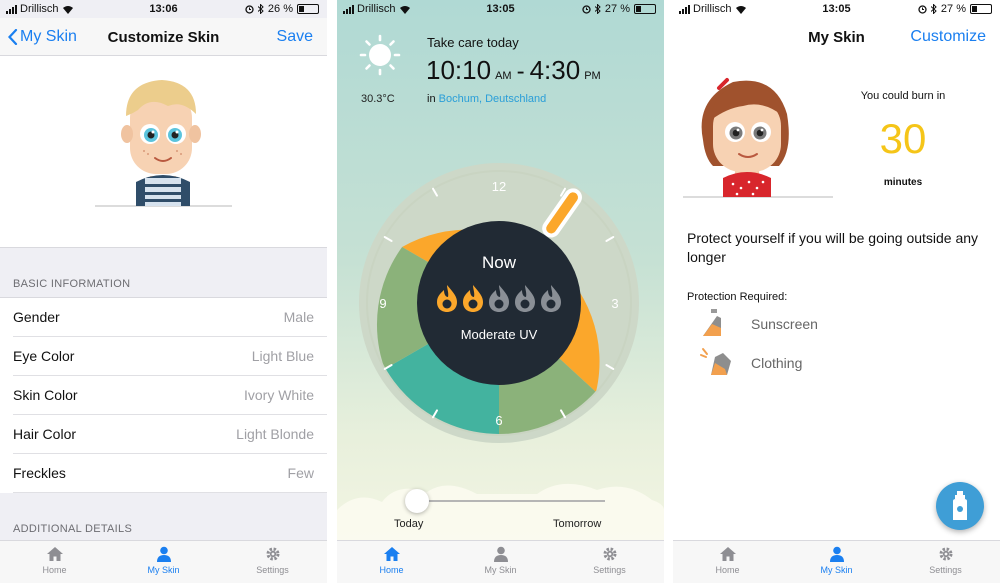 Image resolution: width=1000 pixels, height=583 pixels. Describe the element at coordinates (614, 303) in the screenshot. I see `dial-number-3: 3` at that location.